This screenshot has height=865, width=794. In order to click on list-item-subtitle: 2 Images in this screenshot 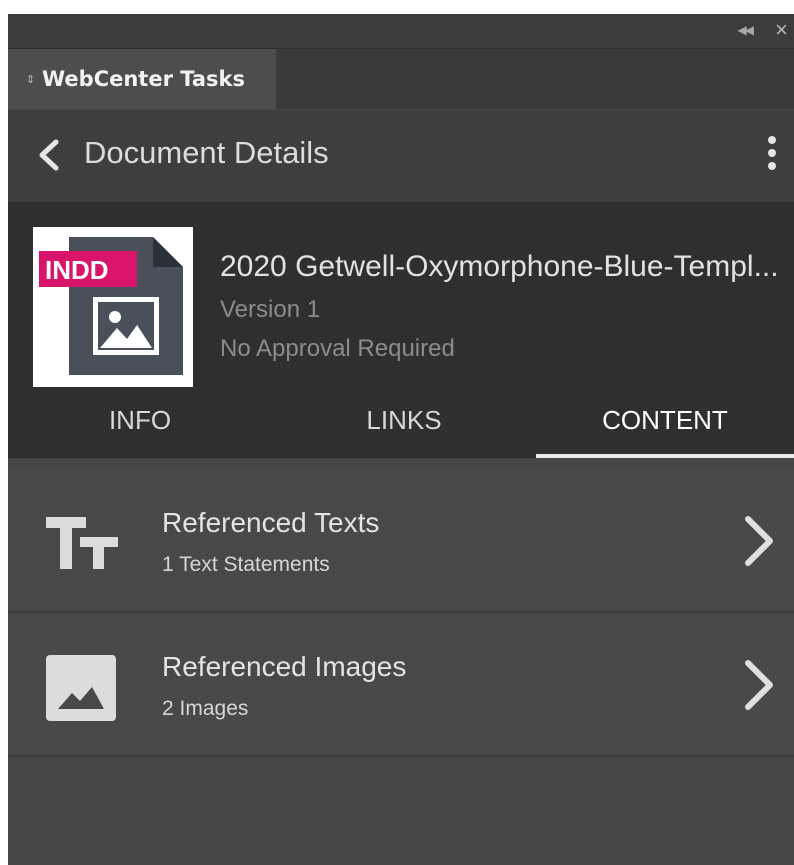, I will do `click(205, 708)`.